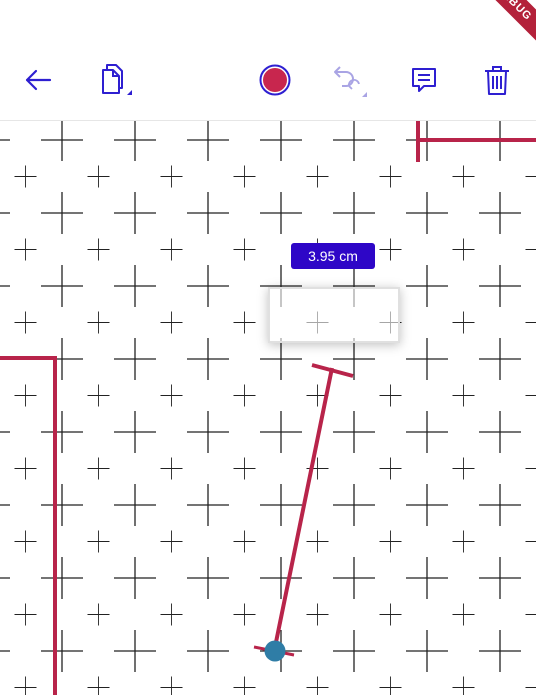  I want to click on drag-handle, so click(275, 651).